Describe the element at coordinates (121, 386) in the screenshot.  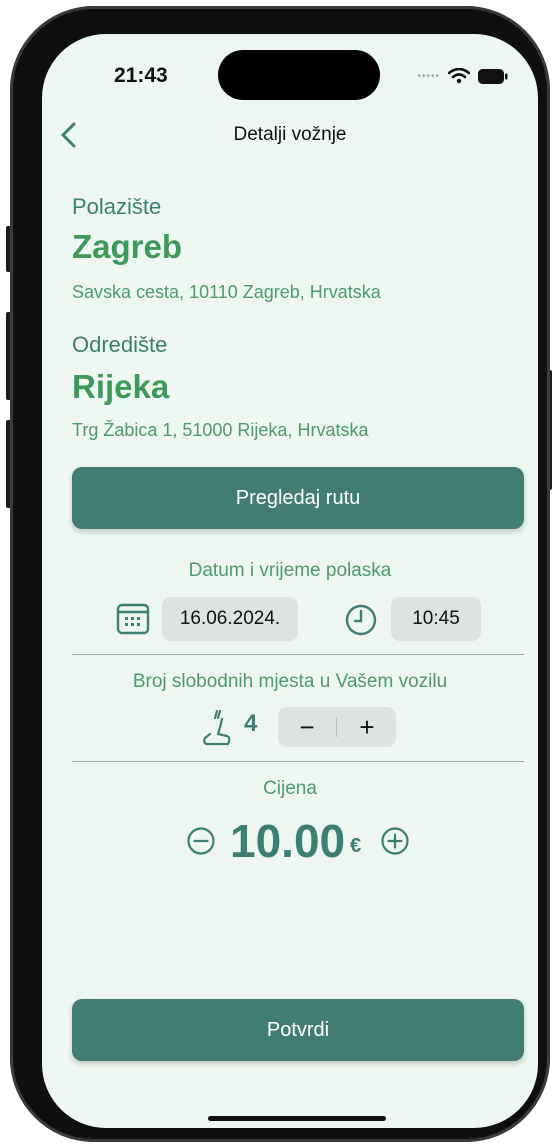
I see `destination-city: Rijeka` at that location.